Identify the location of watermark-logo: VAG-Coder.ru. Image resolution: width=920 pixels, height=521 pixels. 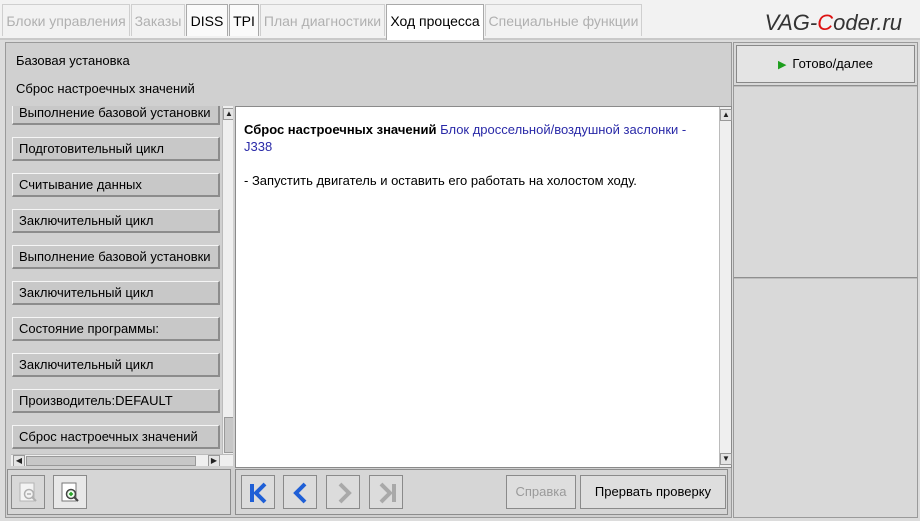
(833, 22).